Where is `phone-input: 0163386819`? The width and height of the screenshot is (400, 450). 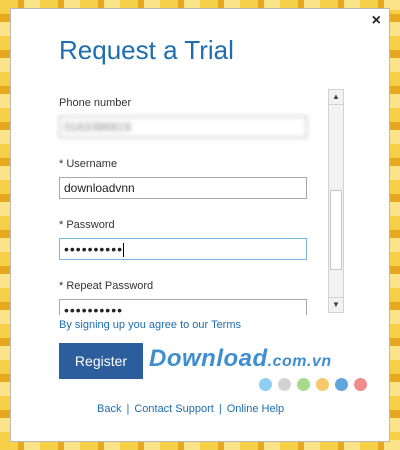 phone-input: 0163386819 is located at coordinates (183, 127).